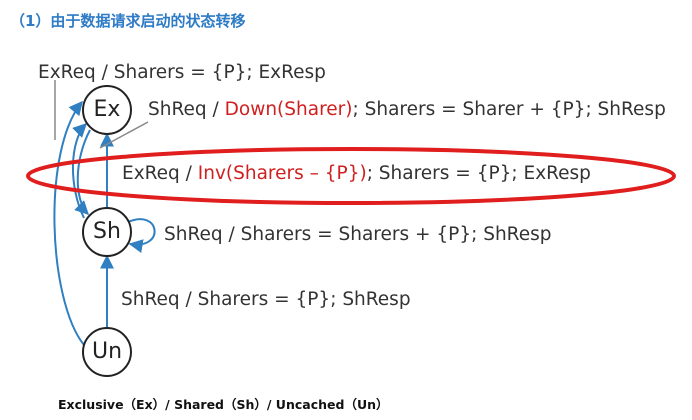  Describe the element at coordinates (160, 173) in the screenshot. I see `label-exreq-sh-part1: ExReq /` at that location.